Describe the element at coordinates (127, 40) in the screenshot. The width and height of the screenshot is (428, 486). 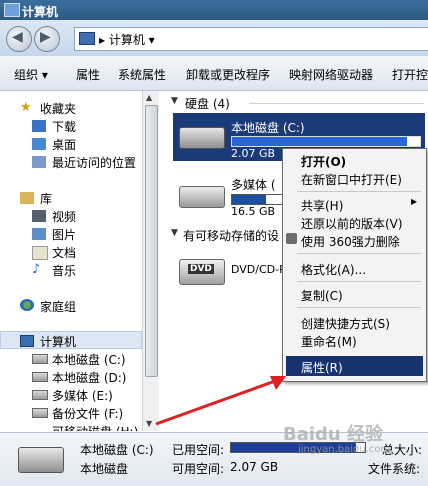
I see `address-path: ▸ 计算机 ▾` at that location.